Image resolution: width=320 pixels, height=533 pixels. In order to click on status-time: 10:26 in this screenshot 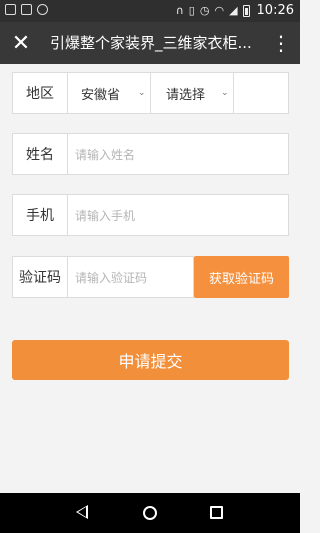, I will do `click(275, 10)`.